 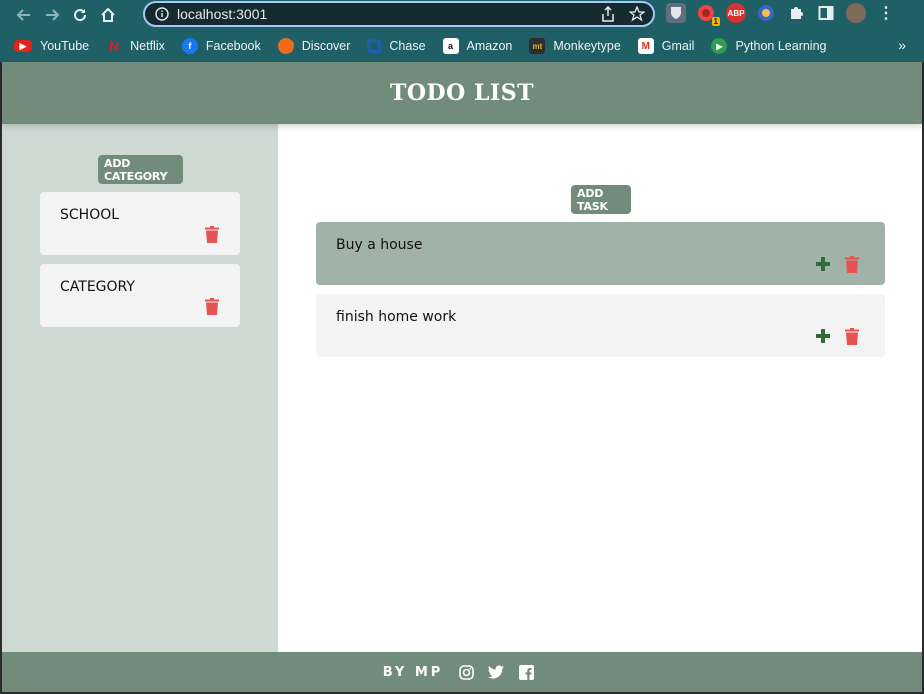 What do you see at coordinates (450, 46) in the screenshot?
I see `amazon-icon: a` at bounding box center [450, 46].